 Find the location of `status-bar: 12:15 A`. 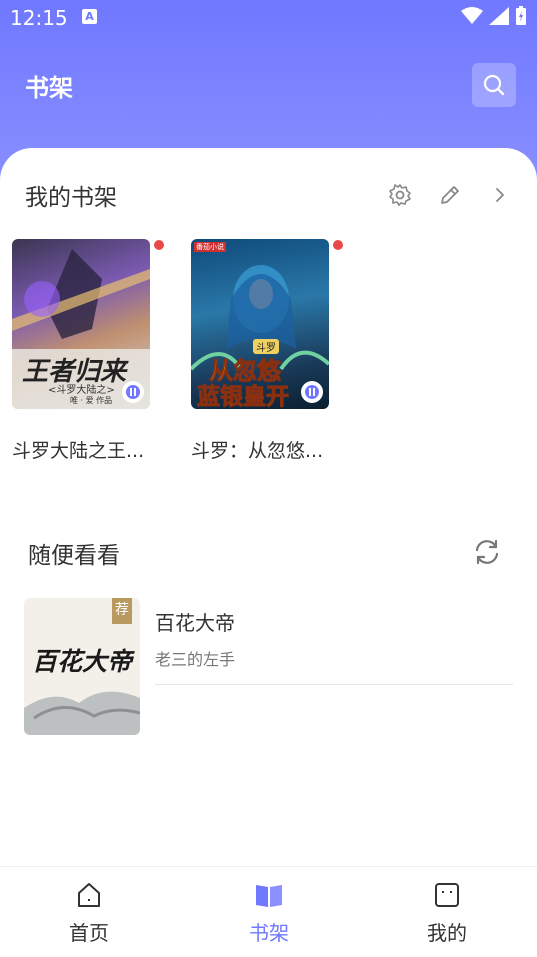

status-bar: 12:15 A is located at coordinates (268, 18).